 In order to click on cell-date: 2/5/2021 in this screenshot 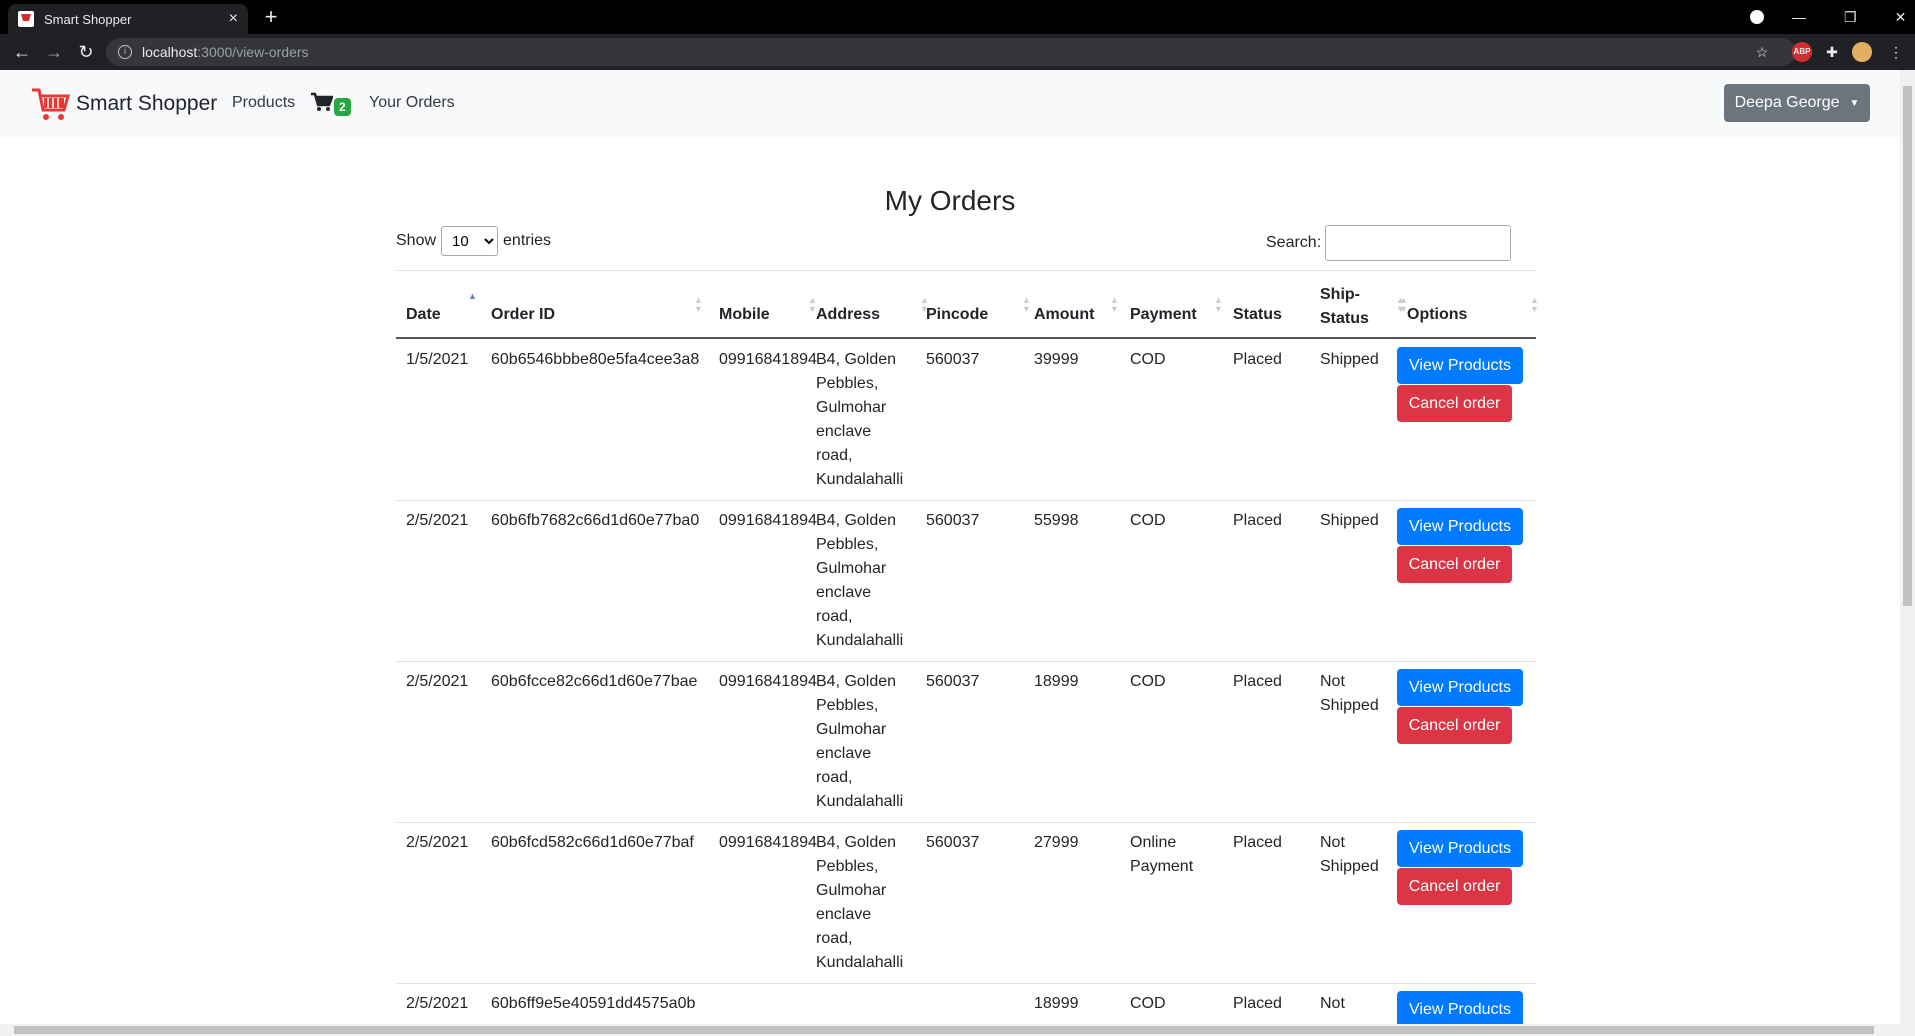, I will do `click(437, 520)`.